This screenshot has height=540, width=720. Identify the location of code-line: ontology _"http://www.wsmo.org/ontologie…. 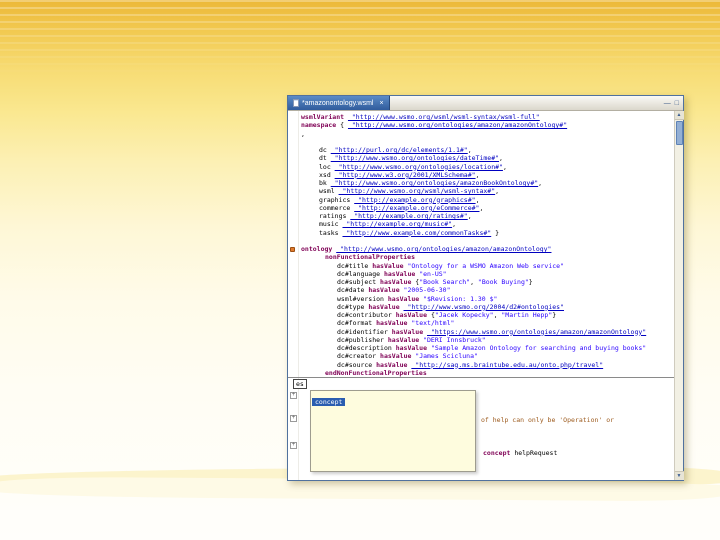
(487, 249).